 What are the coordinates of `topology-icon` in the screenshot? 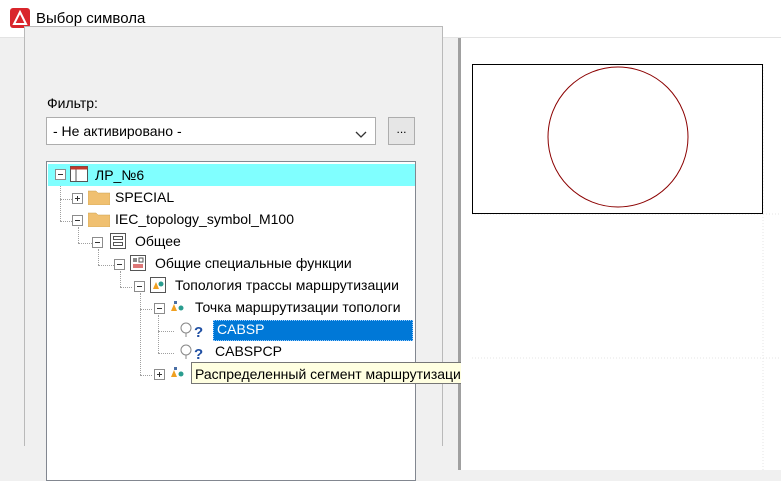 It's located at (158, 286).